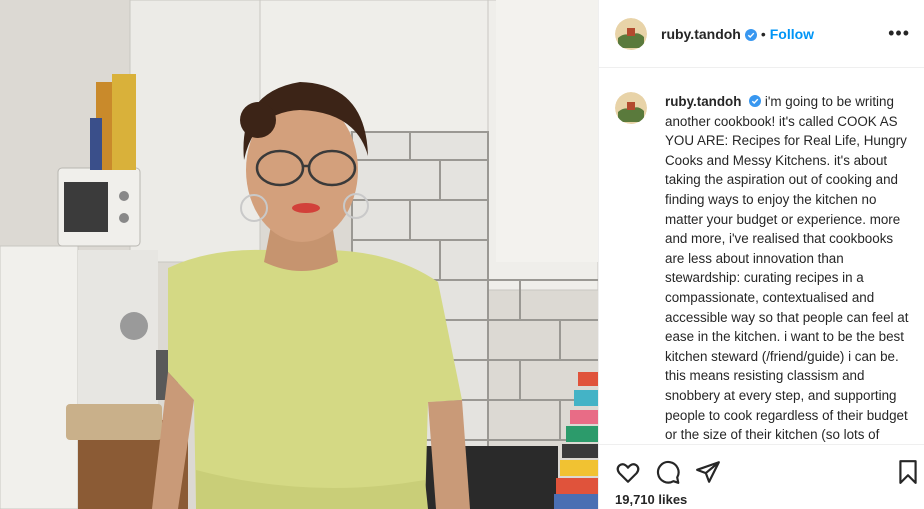 This screenshot has width=924, height=509. I want to click on bookmark-icon, so click(908, 472).